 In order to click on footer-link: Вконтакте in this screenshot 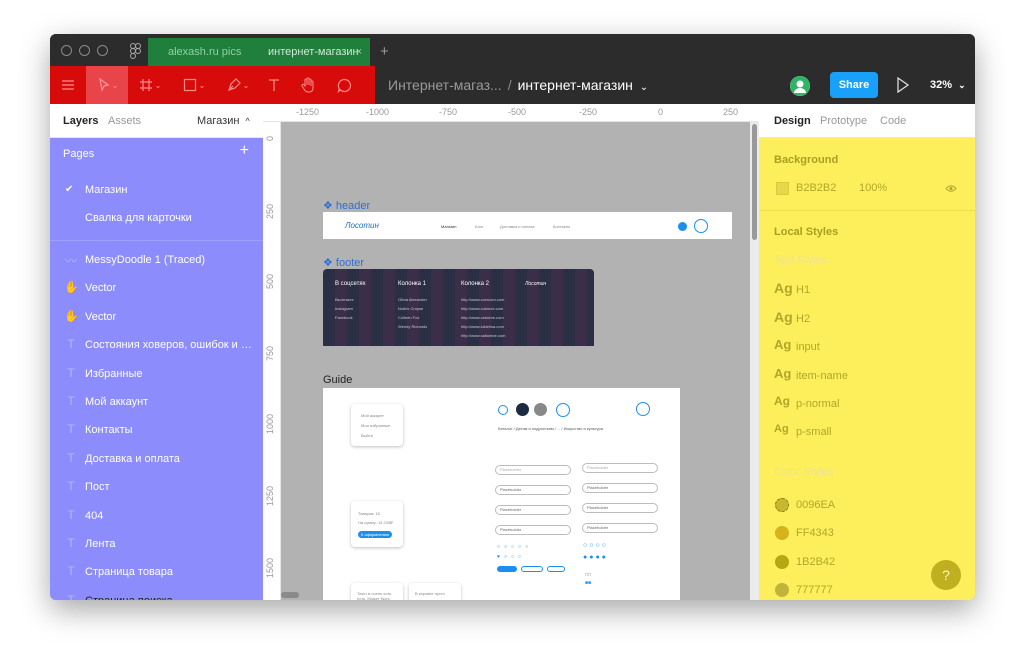, I will do `click(344, 299)`.